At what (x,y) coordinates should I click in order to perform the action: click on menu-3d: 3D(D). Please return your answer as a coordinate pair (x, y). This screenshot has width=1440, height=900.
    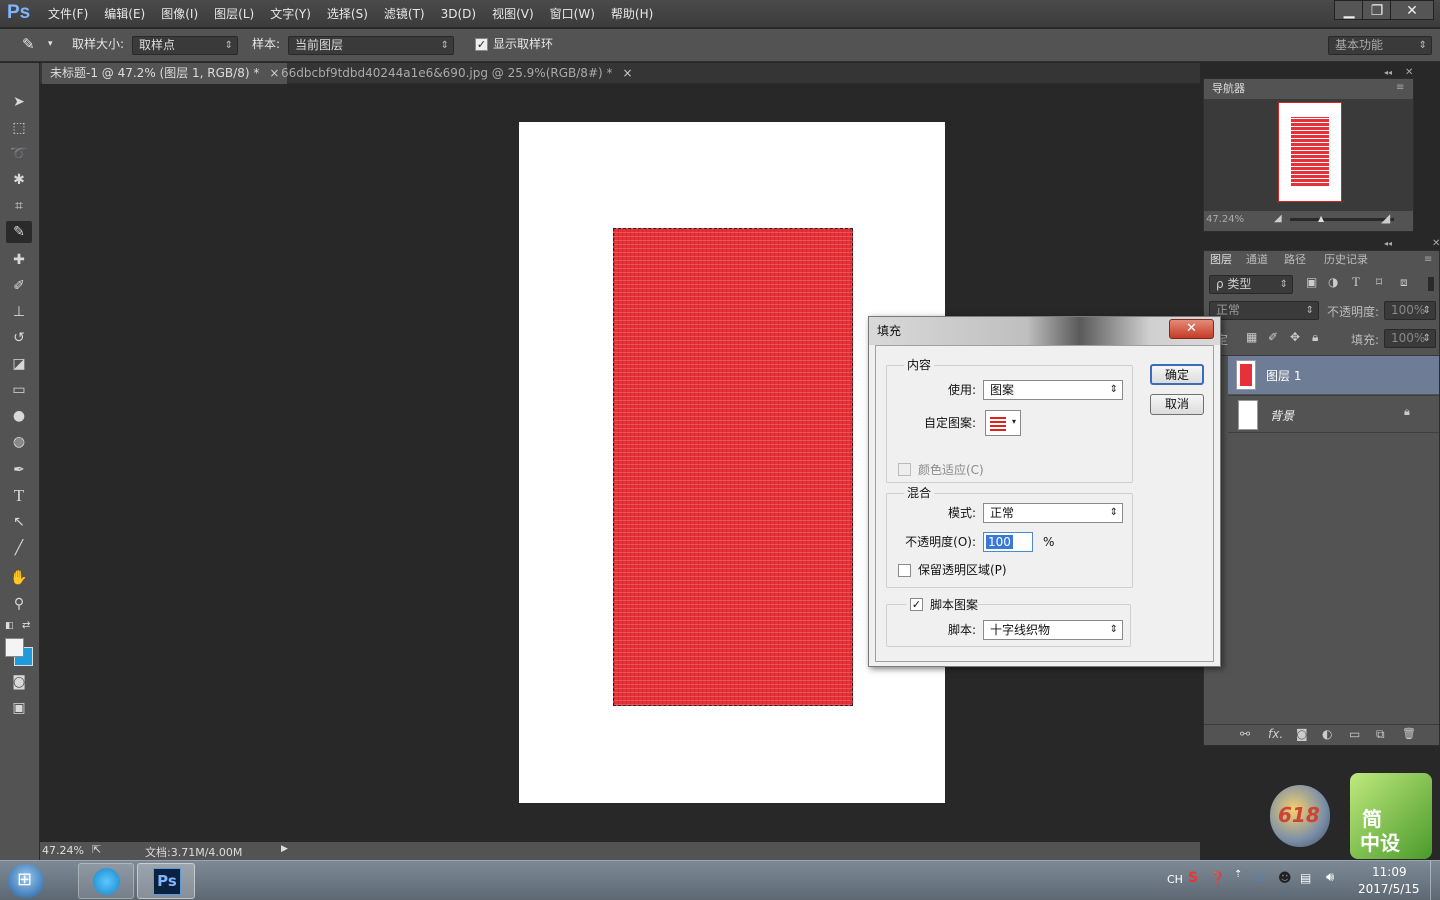
    Looking at the image, I should click on (458, 14).